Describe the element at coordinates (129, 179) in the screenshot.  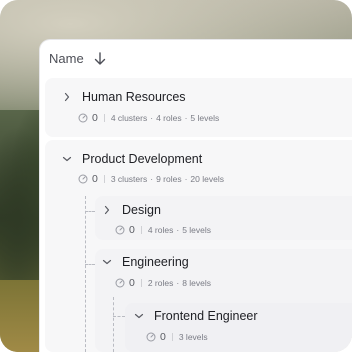
I see `cluster-count: 3 clusters` at that location.